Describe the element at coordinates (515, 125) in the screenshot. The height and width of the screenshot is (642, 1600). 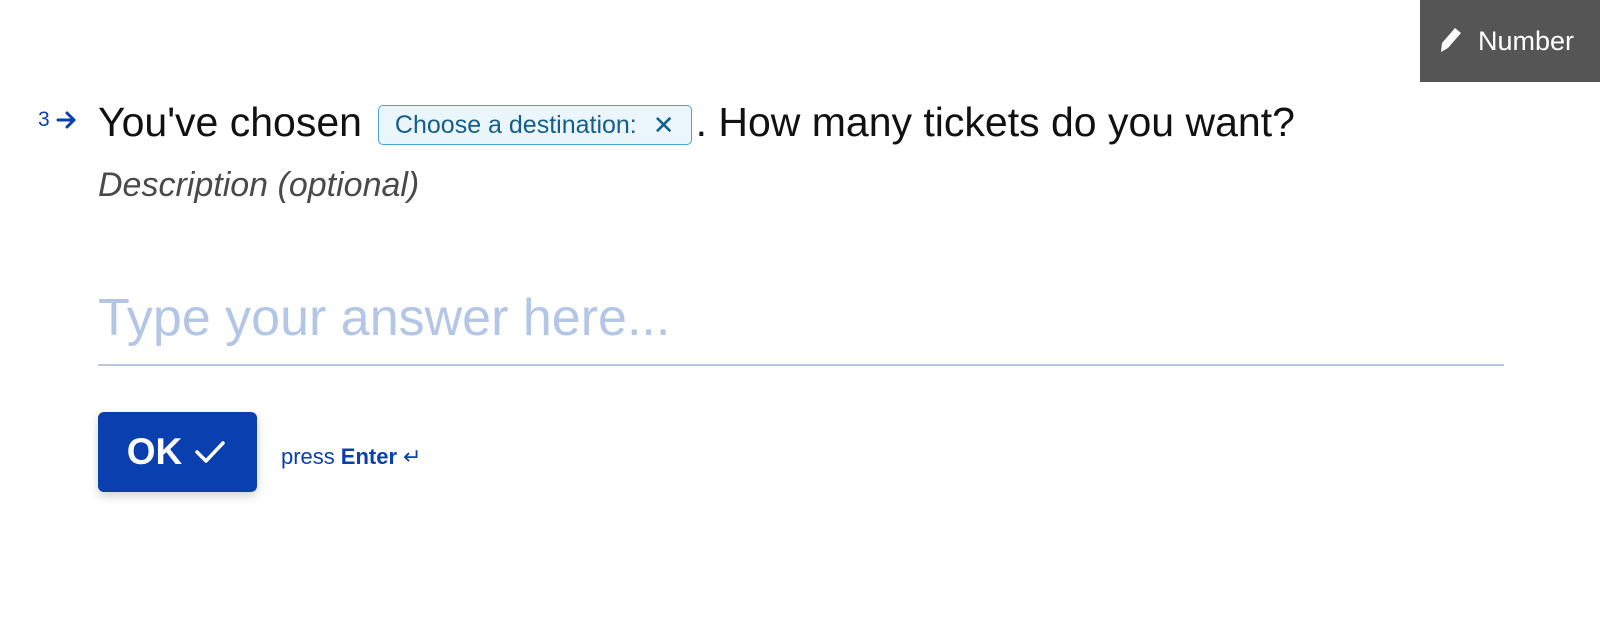
I see `recall-chip-label: Choose a destination:` at that location.